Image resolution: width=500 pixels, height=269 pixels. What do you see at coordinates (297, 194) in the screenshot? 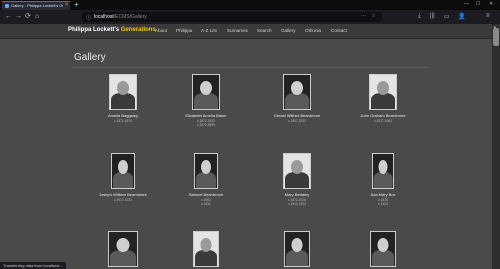
I see `person-name-link: Mary Bettaley` at bounding box center [297, 194].